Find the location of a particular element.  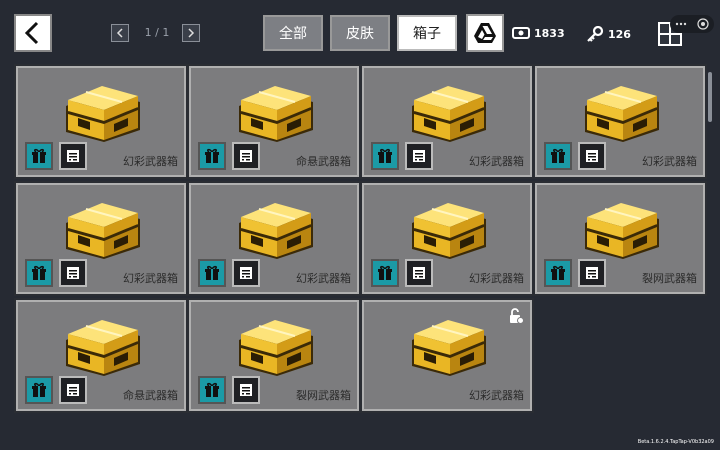

key-counter: 126 is located at coordinates (608, 34).